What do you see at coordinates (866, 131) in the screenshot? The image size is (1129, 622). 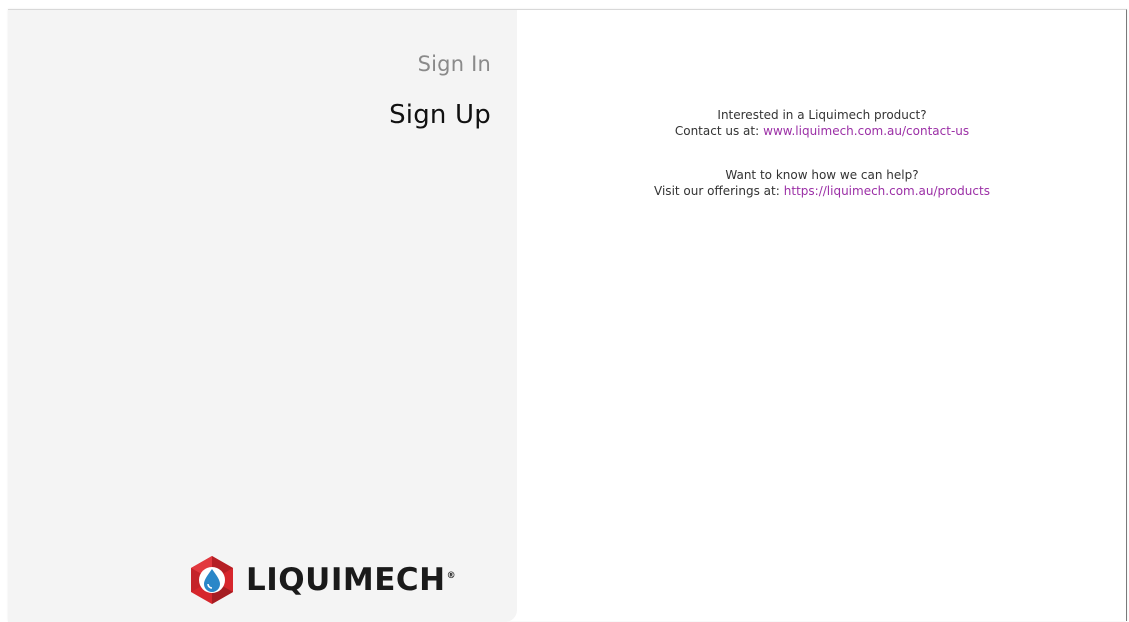 I see `contact-us-link: www.liquimech.com.au/contact-us` at bounding box center [866, 131].